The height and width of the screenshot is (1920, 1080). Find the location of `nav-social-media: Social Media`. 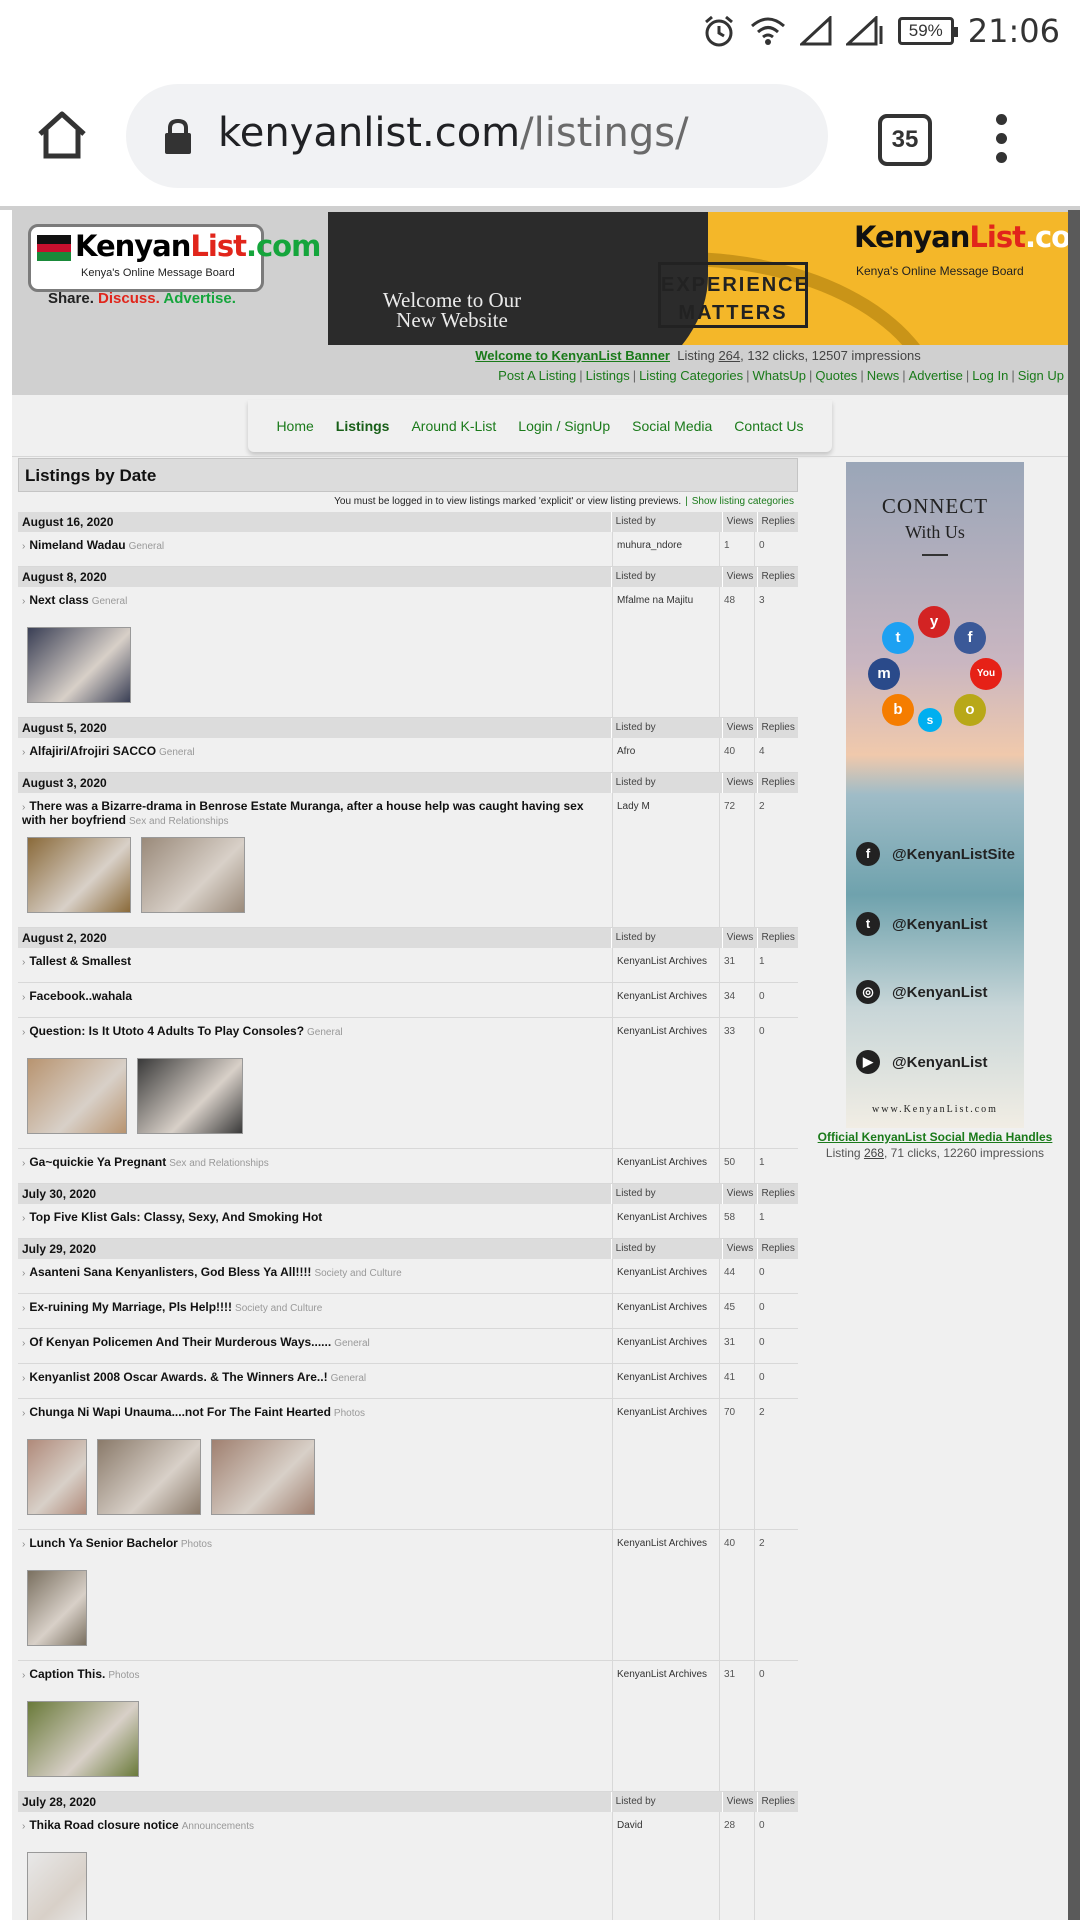

nav-social-media: Social Media is located at coordinates (672, 426).